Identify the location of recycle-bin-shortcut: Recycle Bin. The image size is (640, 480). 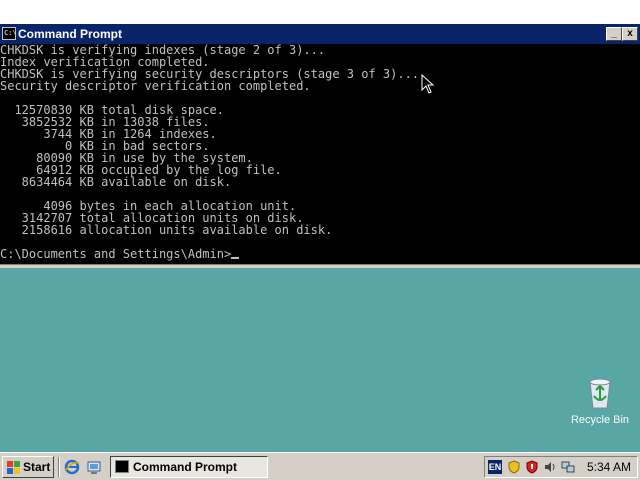
(600, 403).